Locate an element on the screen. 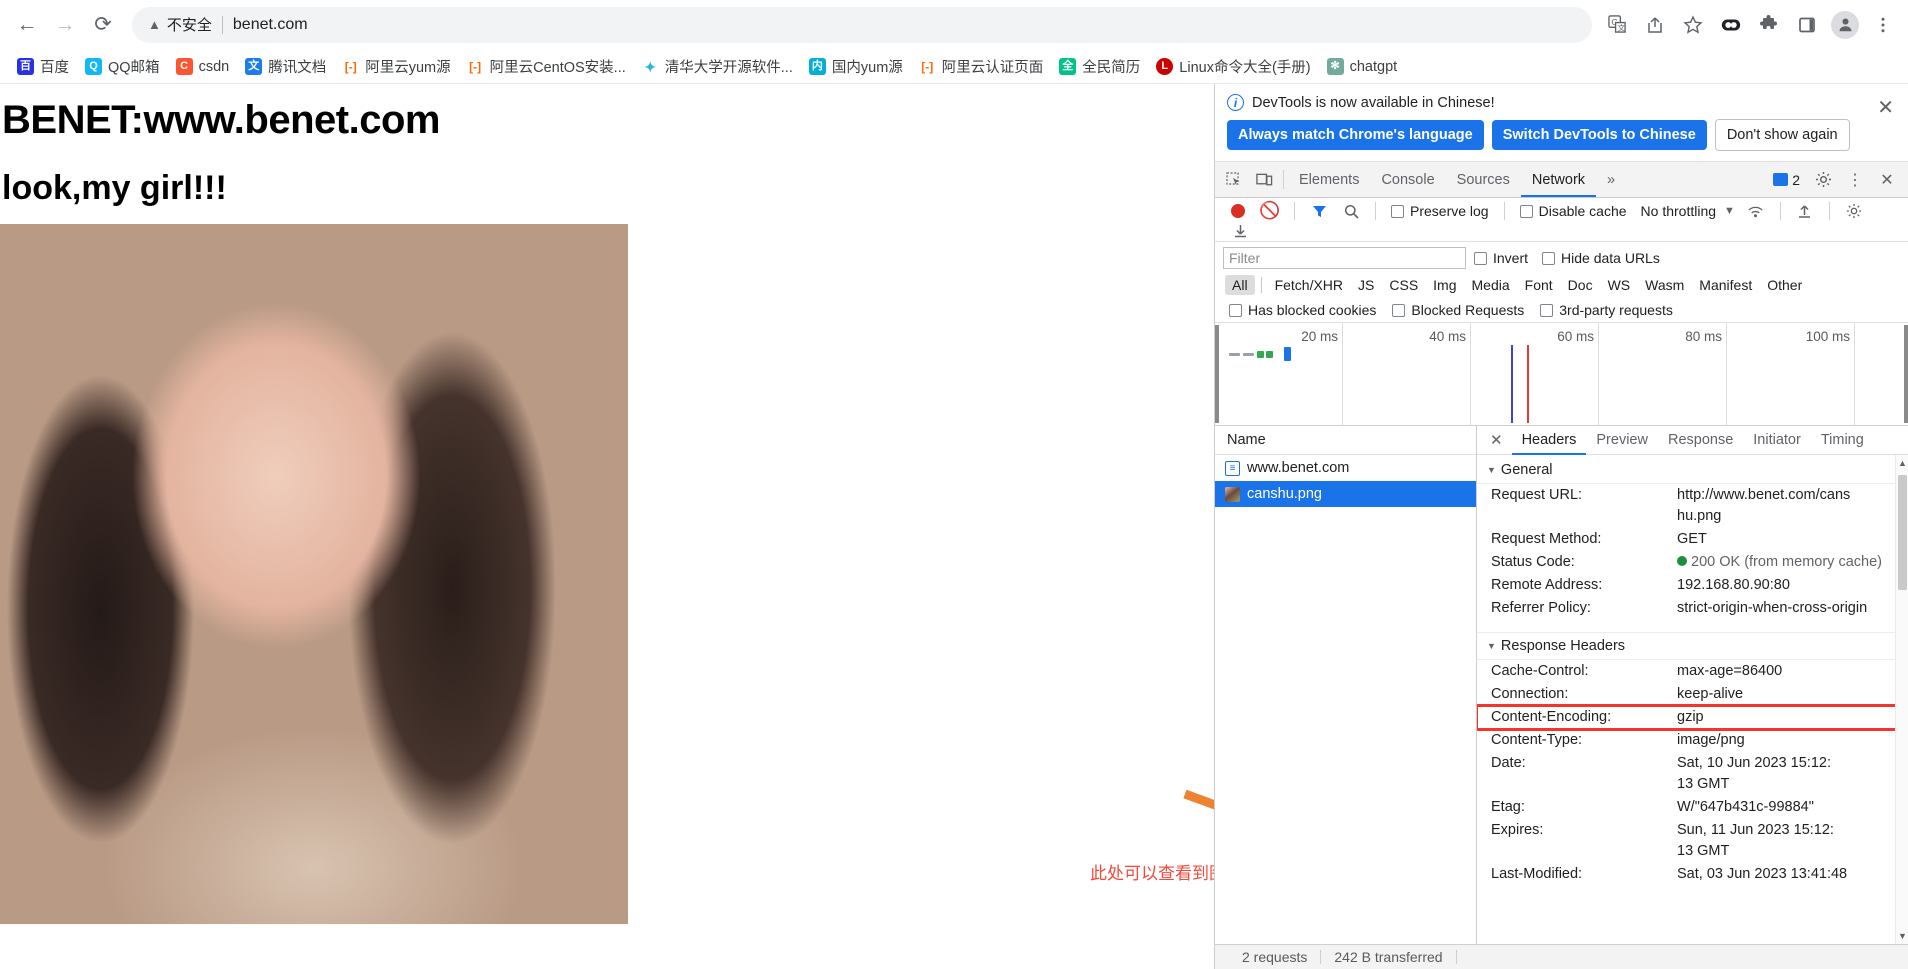  bookmark-item: [-] 阿里云yum源 is located at coordinates (396, 66).